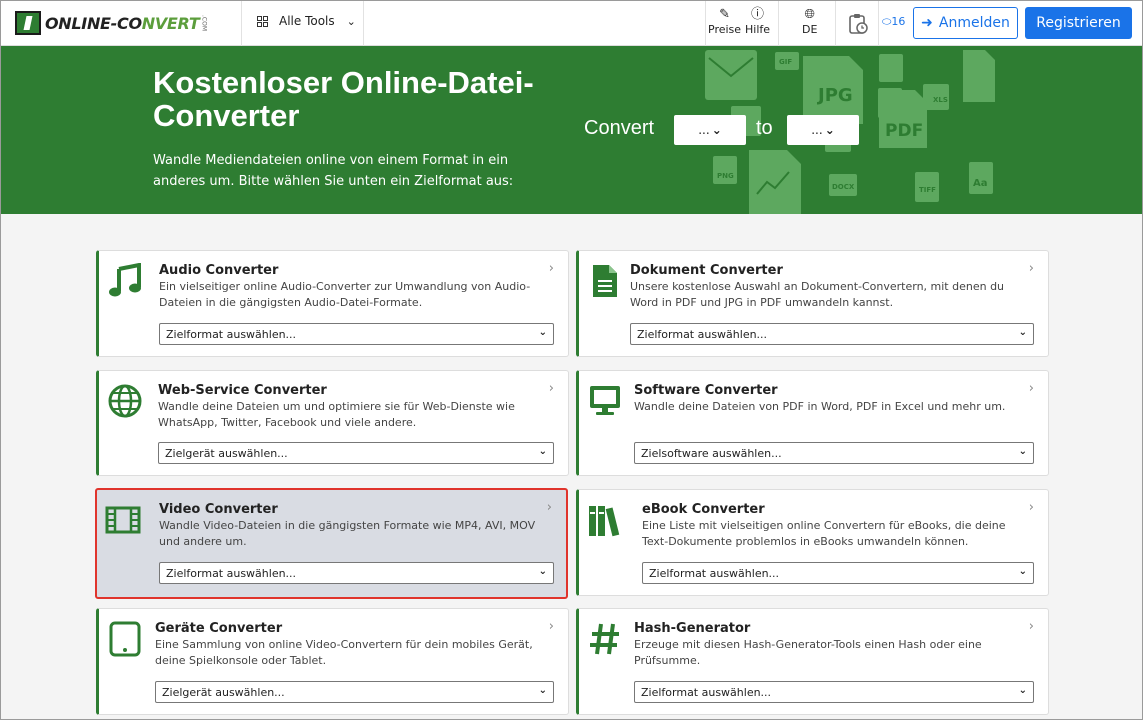 This screenshot has height=720, width=1143. What do you see at coordinates (125, 401) in the screenshot?
I see `globe-icon` at bounding box center [125, 401].